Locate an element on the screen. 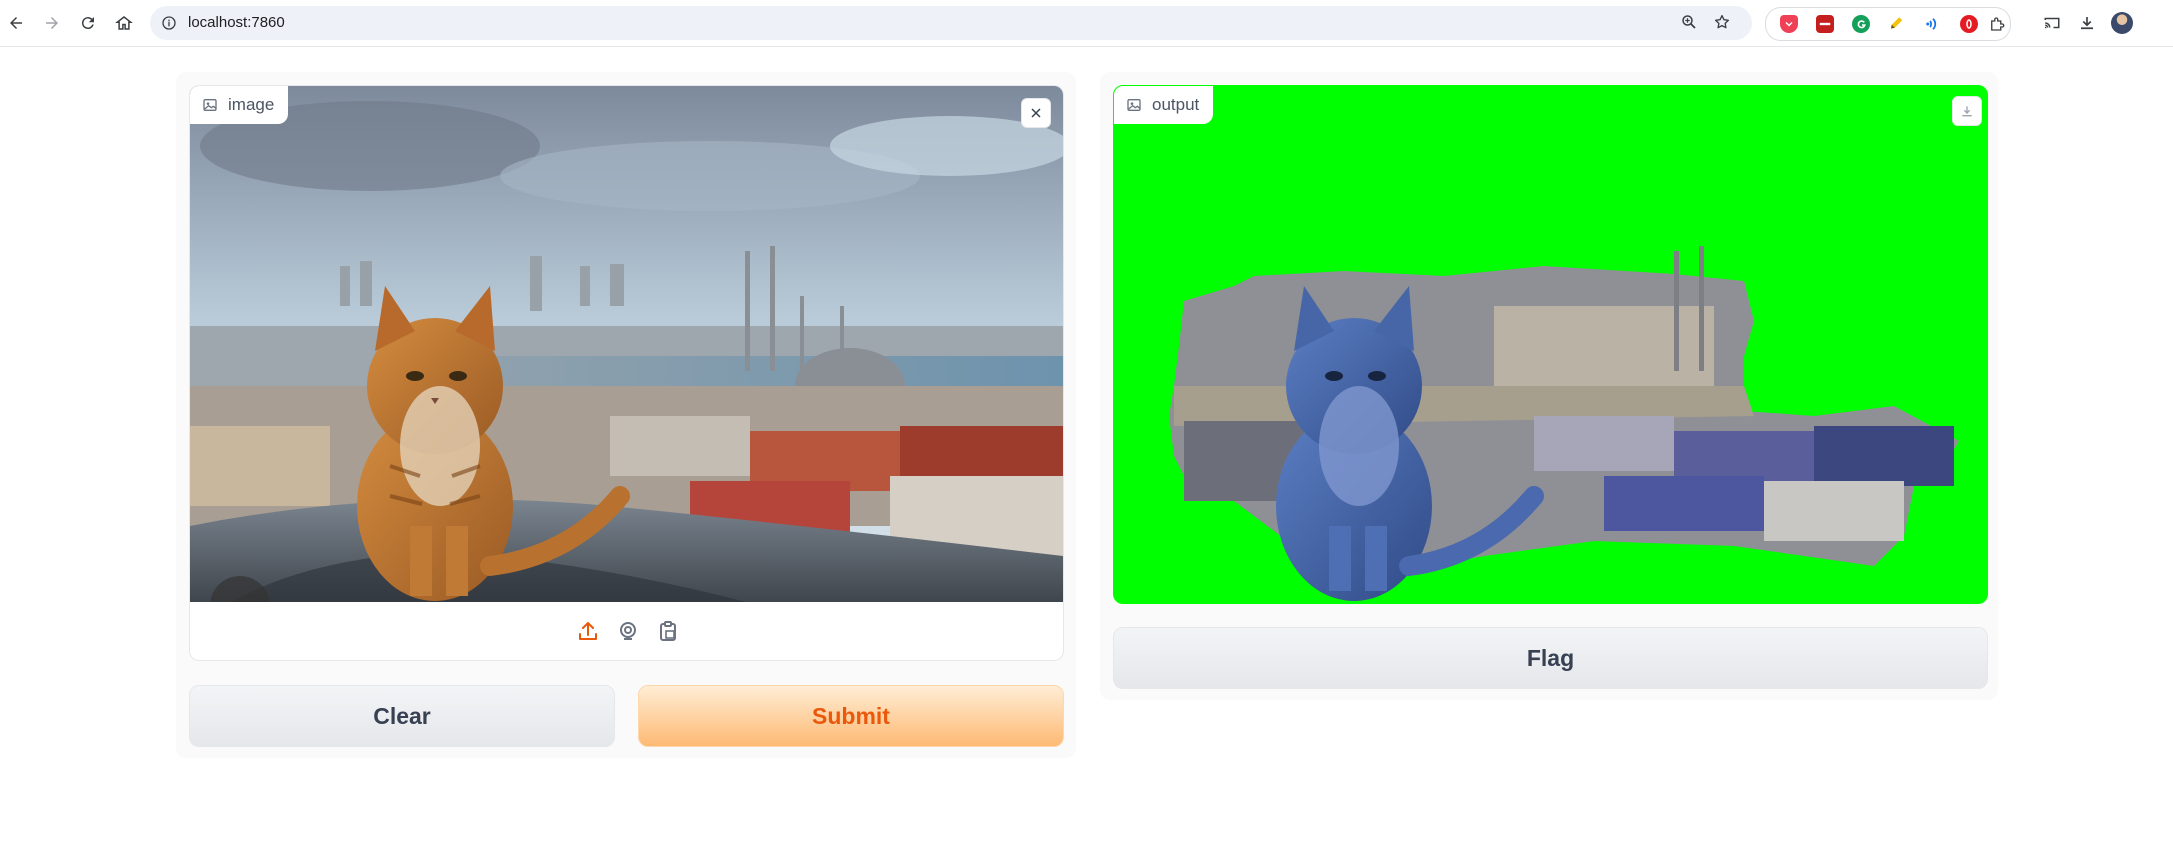 The height and width of the screenshot is (851, 2173). cast-icon is located at coordinates (2052, 23).